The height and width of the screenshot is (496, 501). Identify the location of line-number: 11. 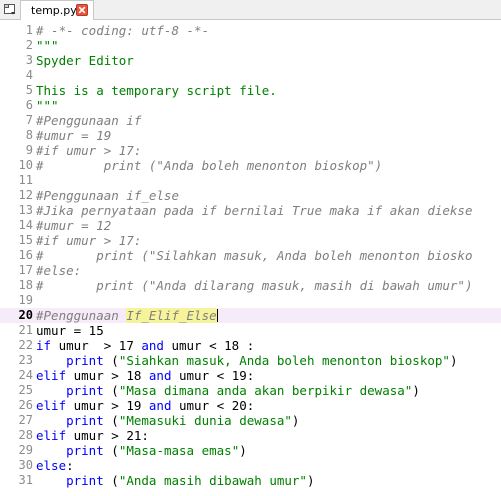
(25, 180).